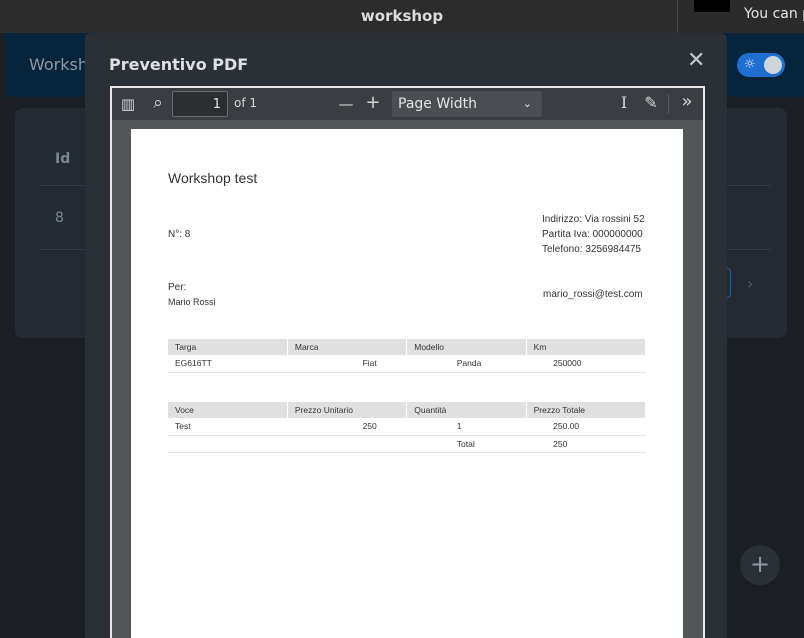 Image resolution: width=804 pixels, height=638 pixels. What do you see at coordinates (774, 14) in the screenshot?
I see `notification-text: You can p` at bounding box center [774, 14].